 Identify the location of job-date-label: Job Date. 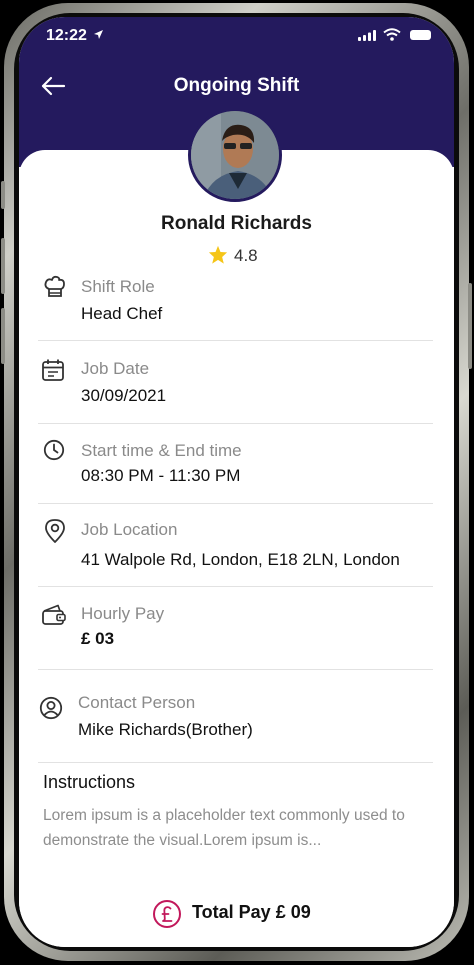
(115, 368).